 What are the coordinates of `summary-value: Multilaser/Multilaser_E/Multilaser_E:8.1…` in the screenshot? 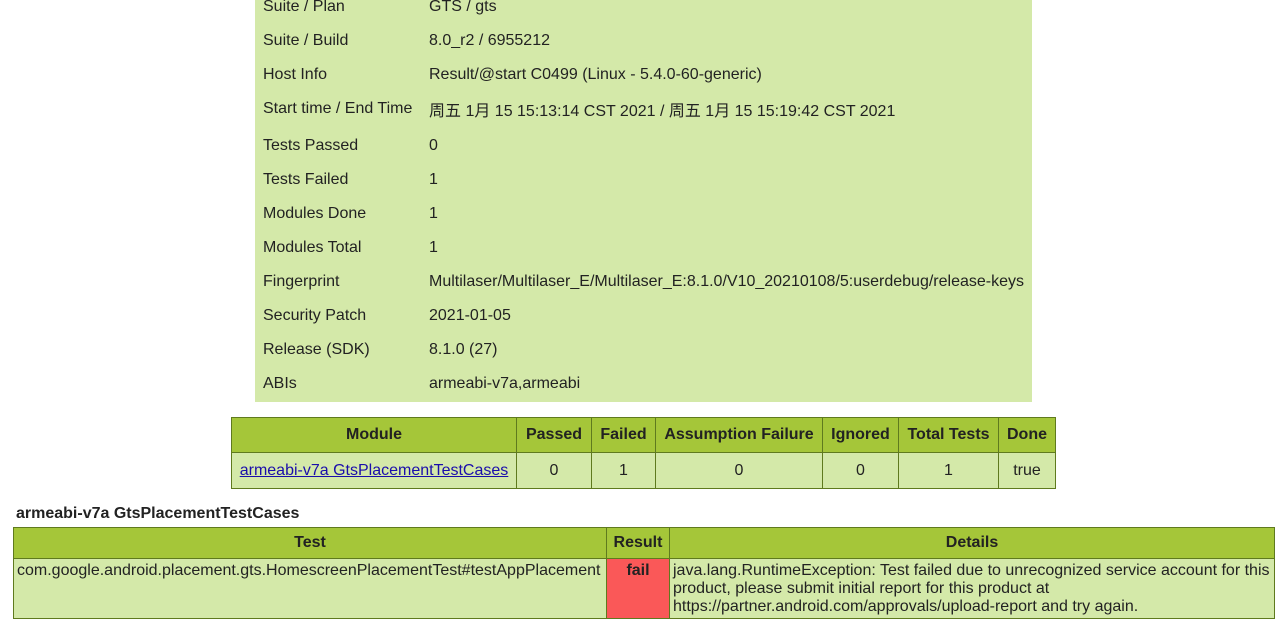 It's located at (726, 281).